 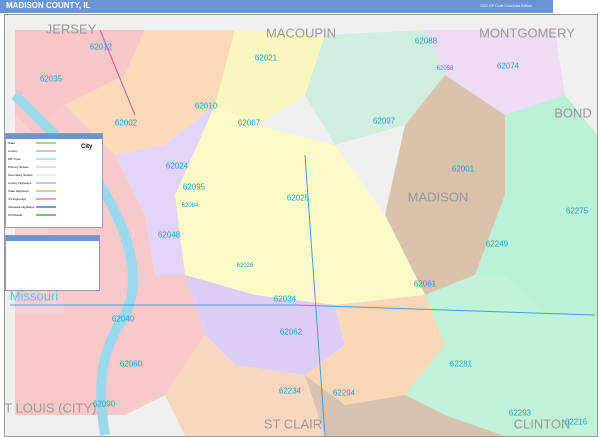 What do you see at coordinates (497, 244) in the screenshot?
I see `zip-label: 62249` at bounding box center [497, 244].